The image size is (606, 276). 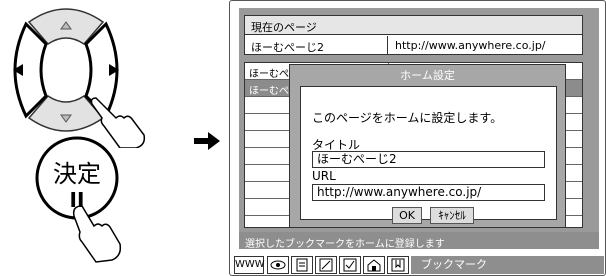 I want to click on current-page-name: ほーむぺーじ2, so click(x=316, y=45).